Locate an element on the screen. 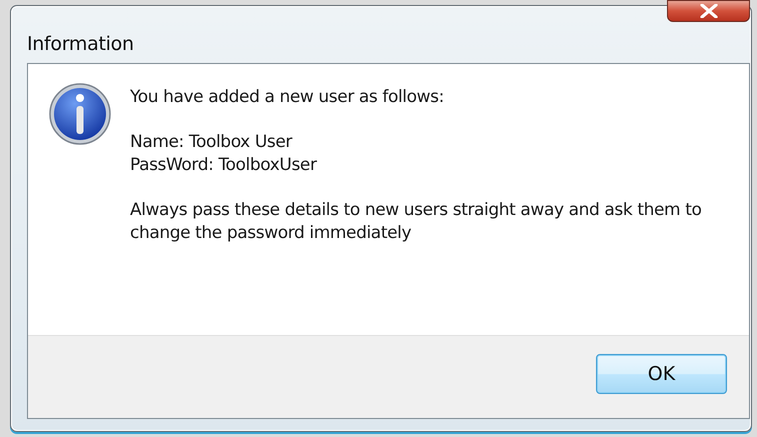 The height and width of the screenshot is (437, 757). message-text: PassWord: ToolboxUser is located at coordinates (224, 165).